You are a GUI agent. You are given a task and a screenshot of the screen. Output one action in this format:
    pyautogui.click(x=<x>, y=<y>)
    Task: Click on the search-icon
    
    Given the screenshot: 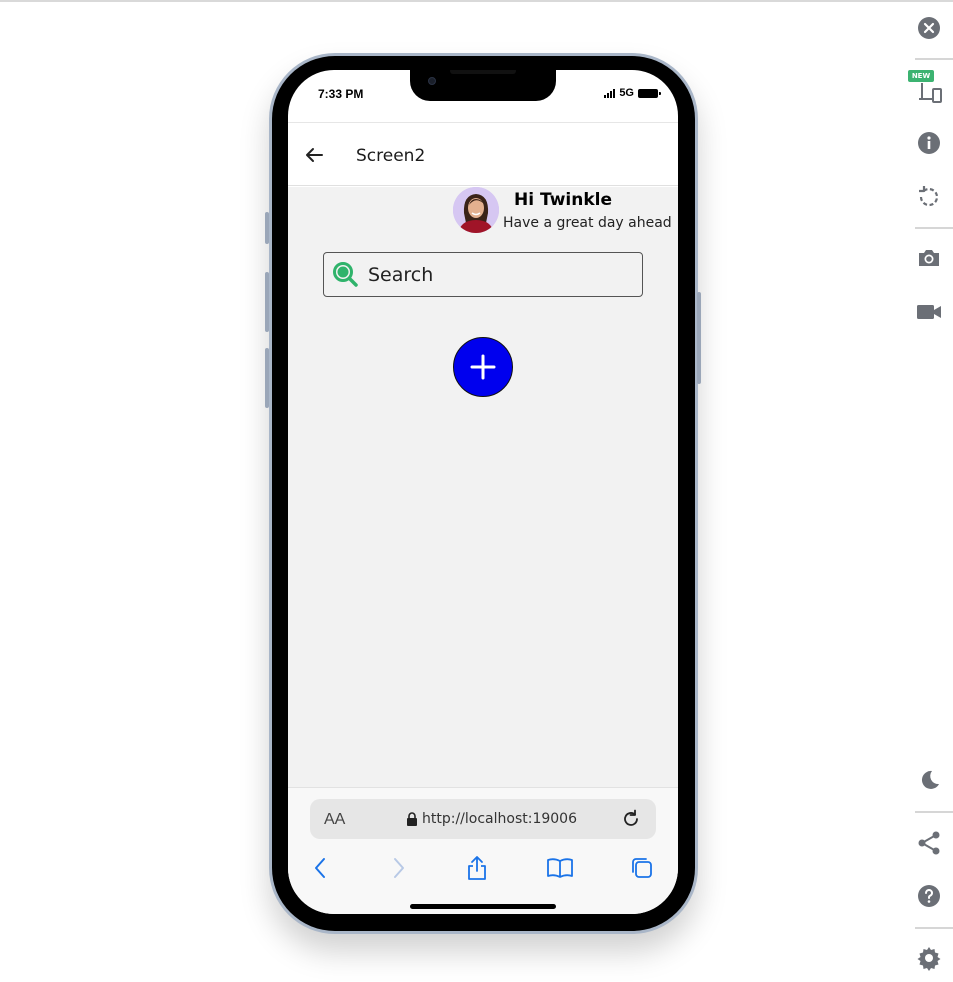 What is the action you would take?
    pyautogui.click(x=345, y=274)
    